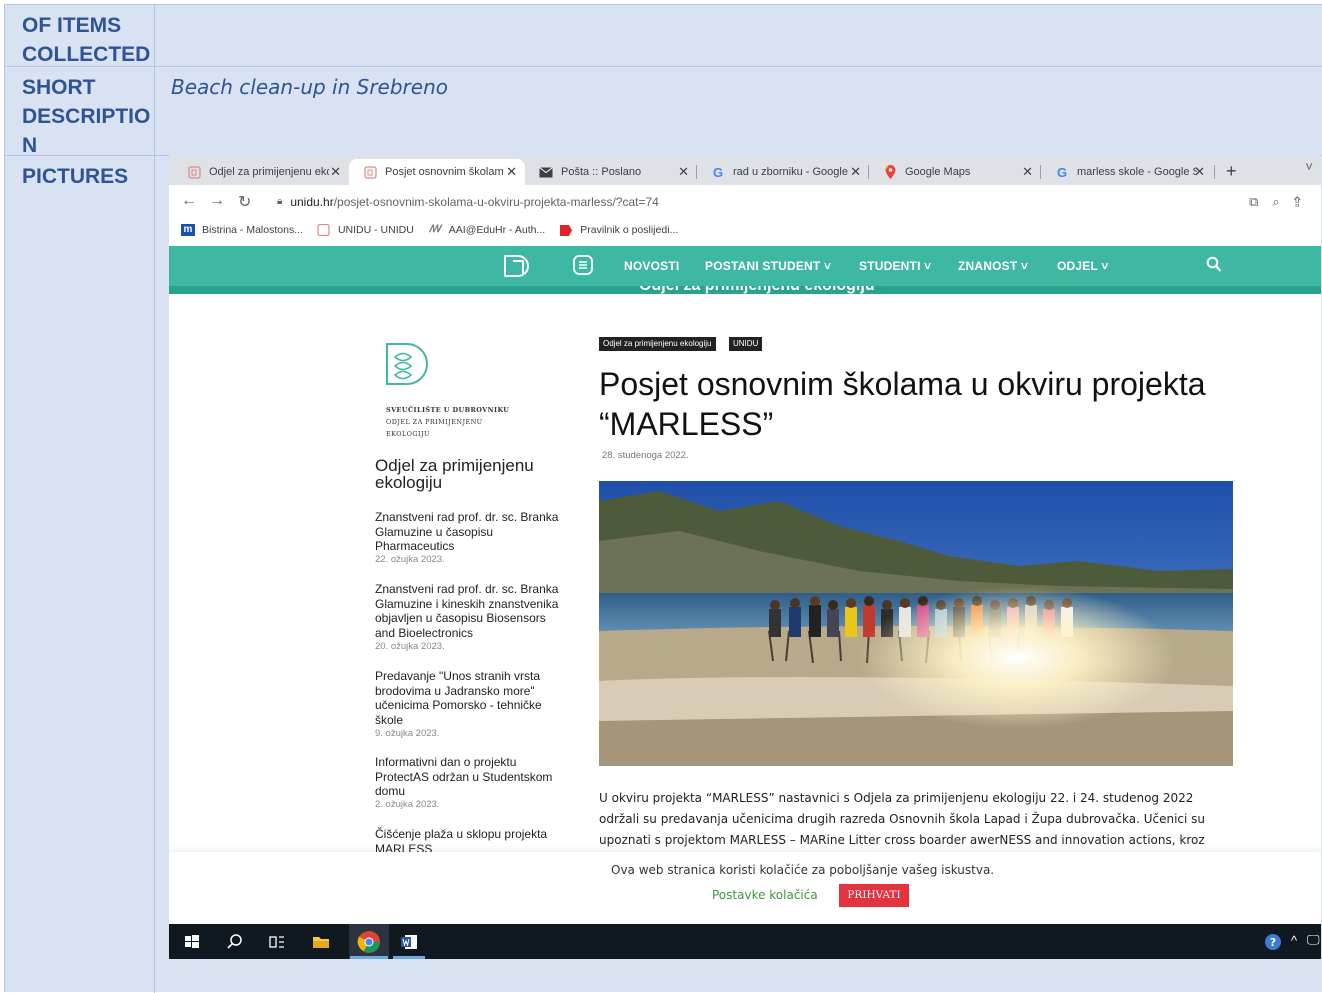 Image resolution: width=1322 pixels, height=993 pixels. What do you see at coordinates (80, 574) in the screenshot?
I see `row-label: PICTURES` at bounding box center [80, 574].